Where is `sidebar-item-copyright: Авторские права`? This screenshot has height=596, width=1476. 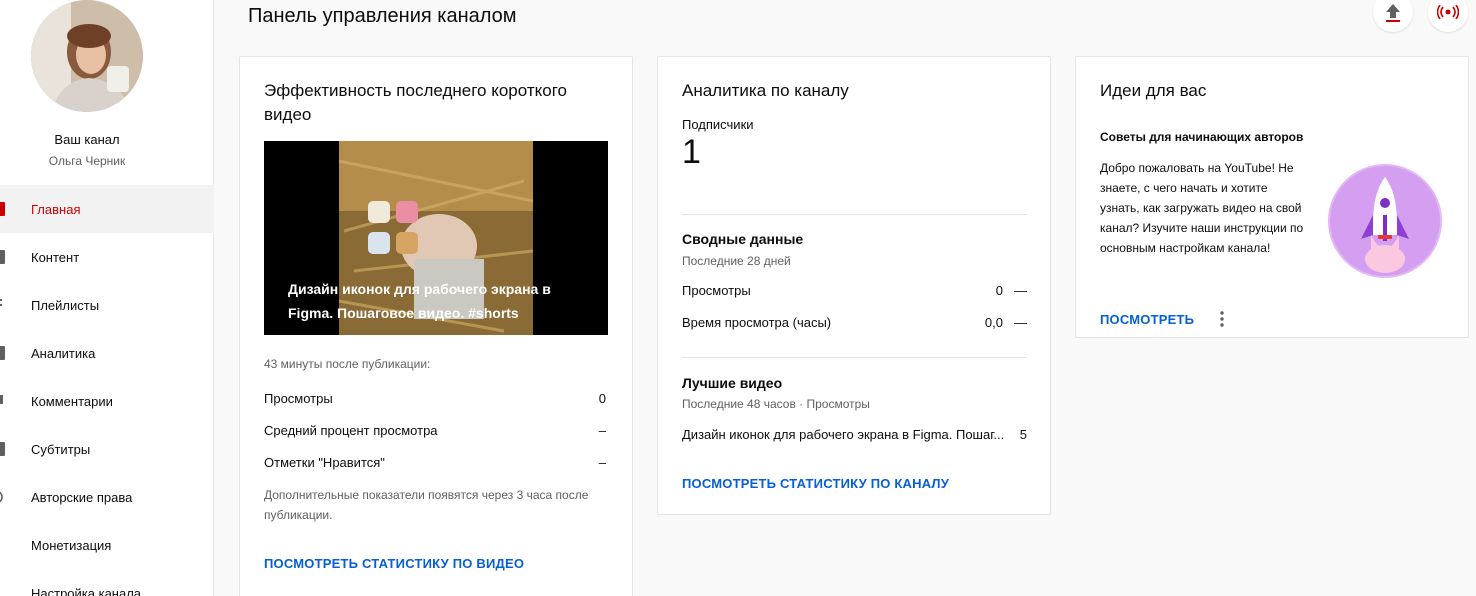
sidebar-item-copyright: Авторские права is located at coordinates (107, 497).